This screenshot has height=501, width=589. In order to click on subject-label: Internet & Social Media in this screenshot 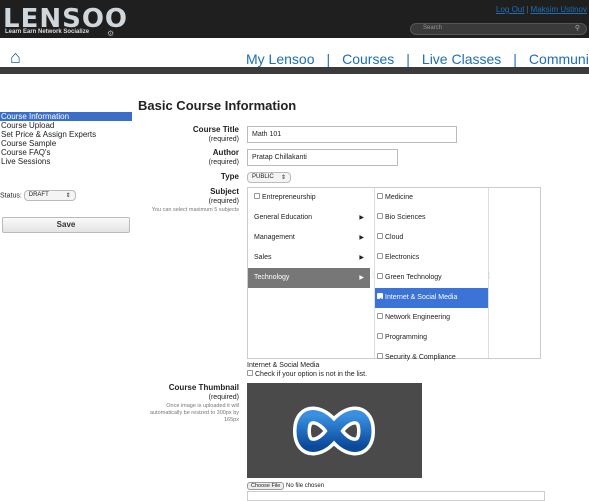, I will do `click(421, 297)`.